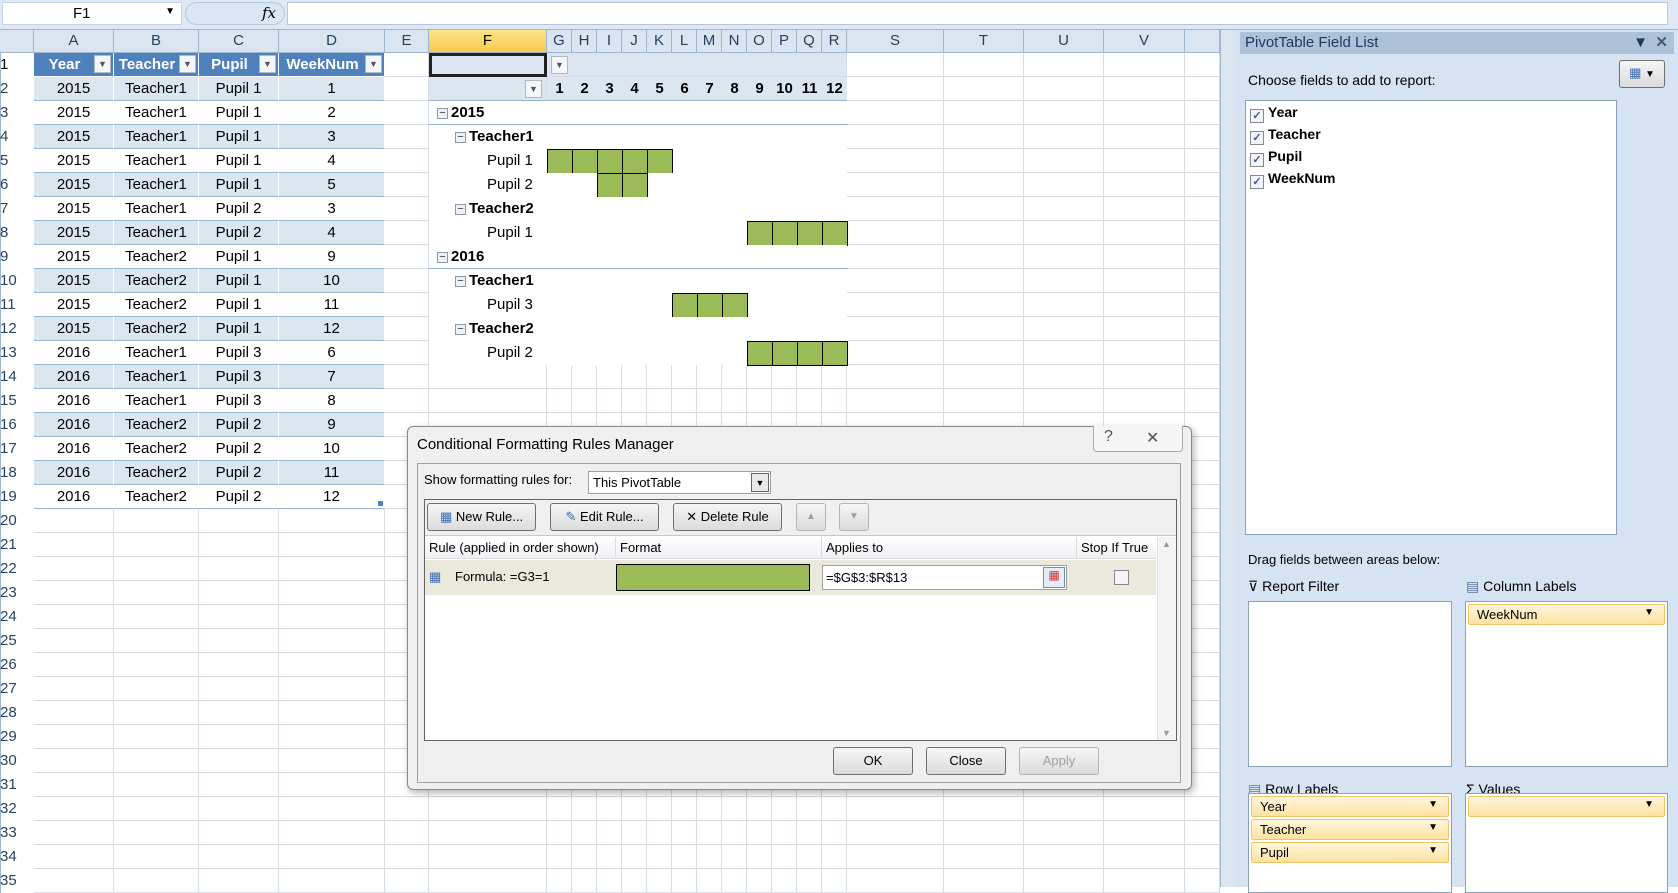 The width and height of the screenshot is (1678, 893). Describe the element at coordinates (8, 857) in the screenshot. I see `row-header-34: 34` at that location.